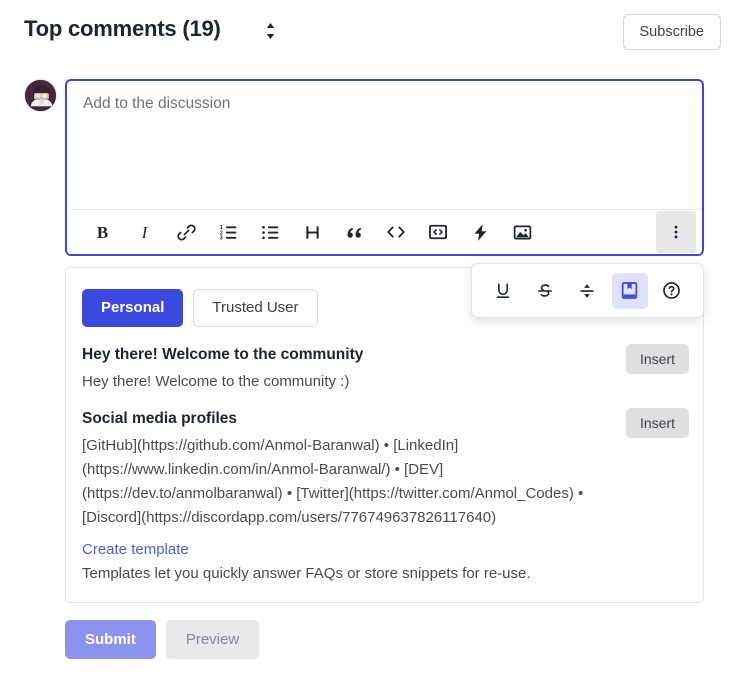 The width and height of the screenshot is (745, 685). Describe the element at coordinates (212, 639) in the screenshot. I see `preview-button: Preview` at that location.